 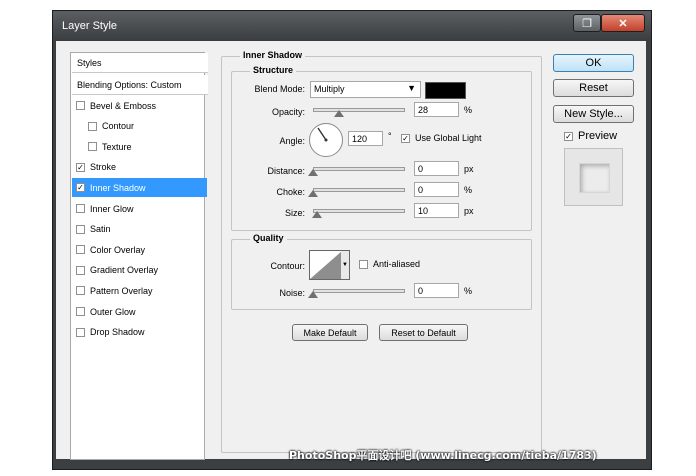 What do you see at coordinates (273, 55) in the screenshot?
I see `inner-shadow-title: Inner Shadow` at bounding box center [273, 55].